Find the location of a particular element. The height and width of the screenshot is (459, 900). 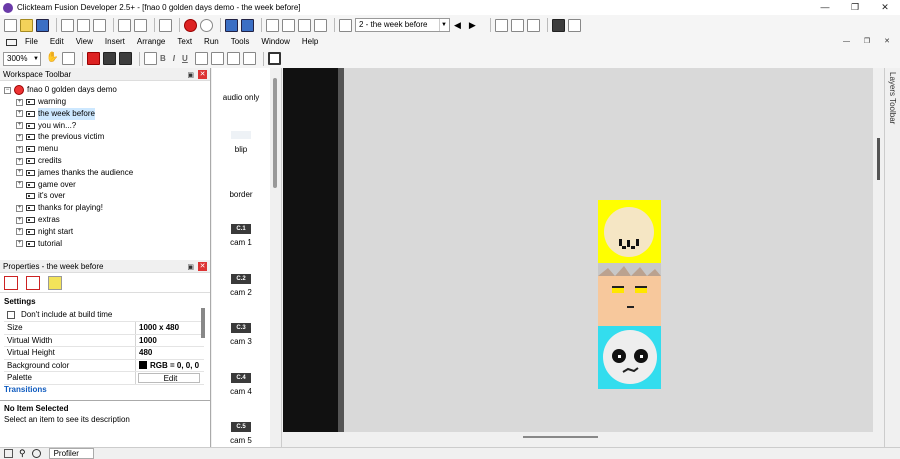

menu-help: Help is located at coordinates (310, 42).